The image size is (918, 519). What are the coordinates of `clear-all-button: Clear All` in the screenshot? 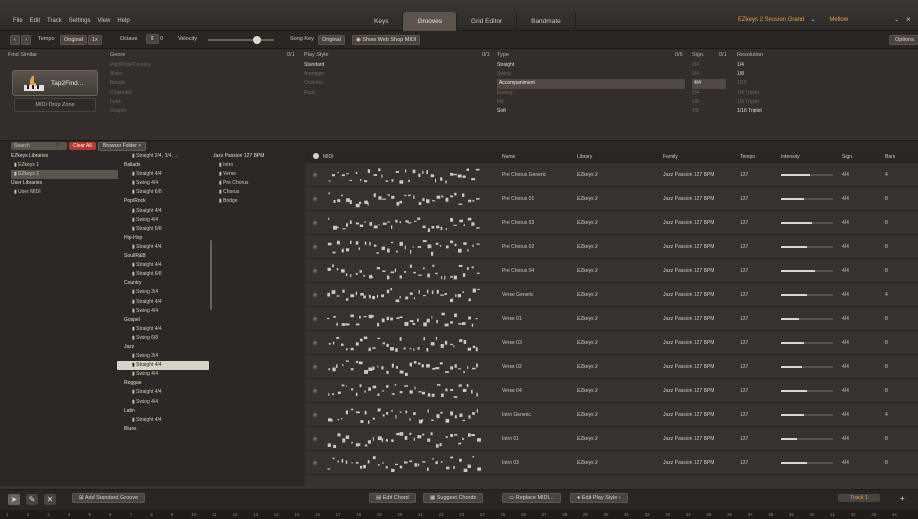 It's located at (82, 146).